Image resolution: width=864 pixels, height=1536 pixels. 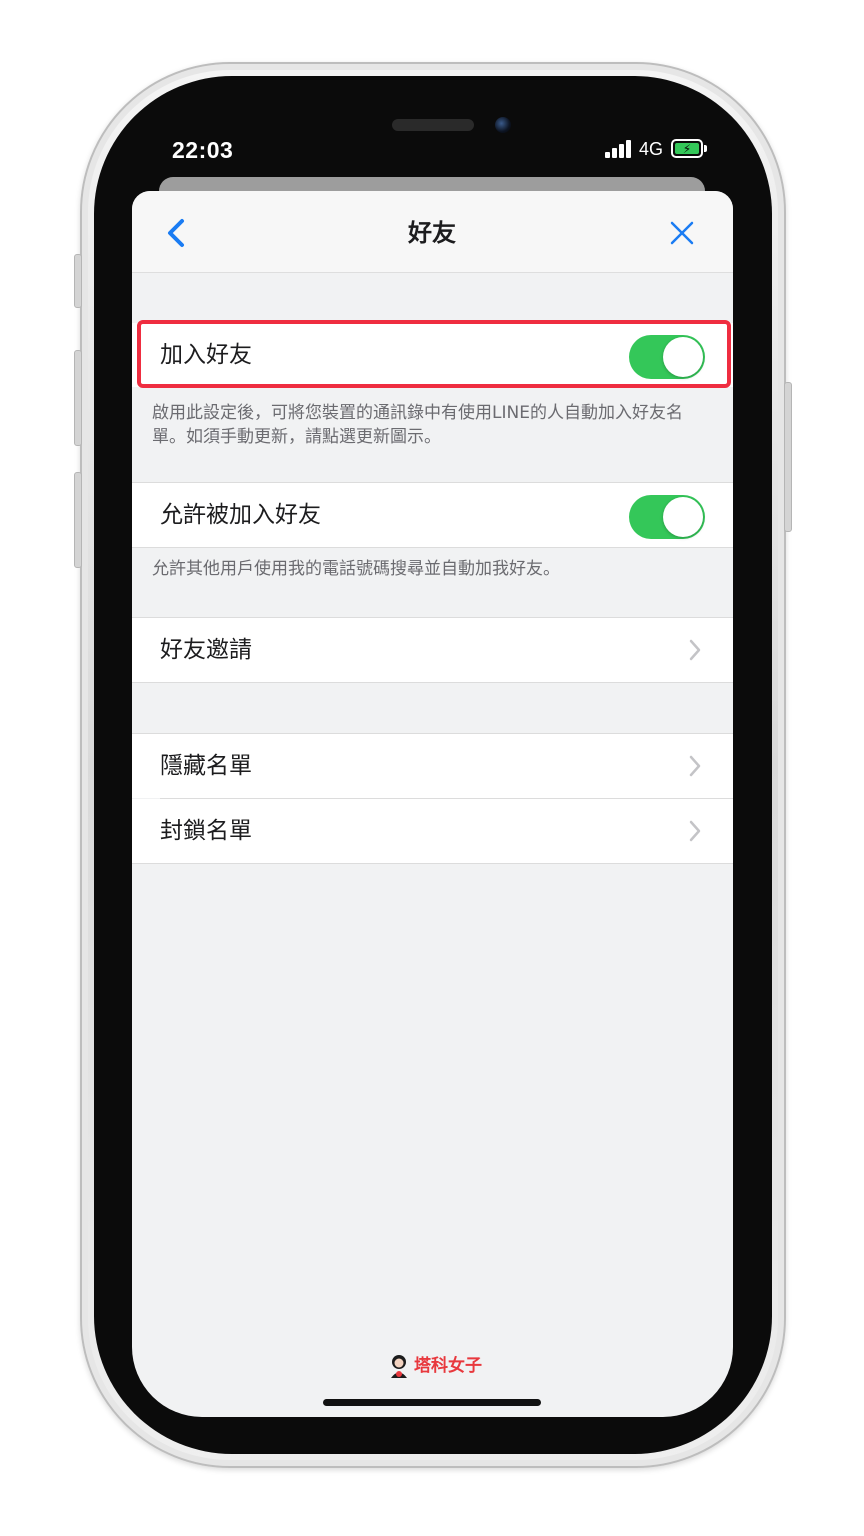 What do you see at coordinates (620, 149) in the screenshot?
I see `cellular-signal-icon` at bounding box center [620, 149].